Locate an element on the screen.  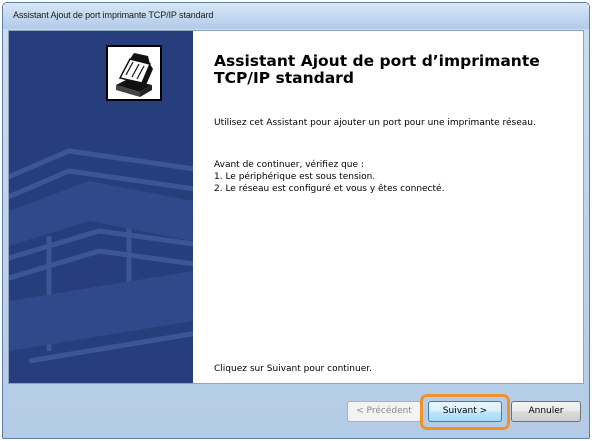
prerequisite-item-1: 1. Le périphérique est sous tension. is located at coordinates (295, 177).